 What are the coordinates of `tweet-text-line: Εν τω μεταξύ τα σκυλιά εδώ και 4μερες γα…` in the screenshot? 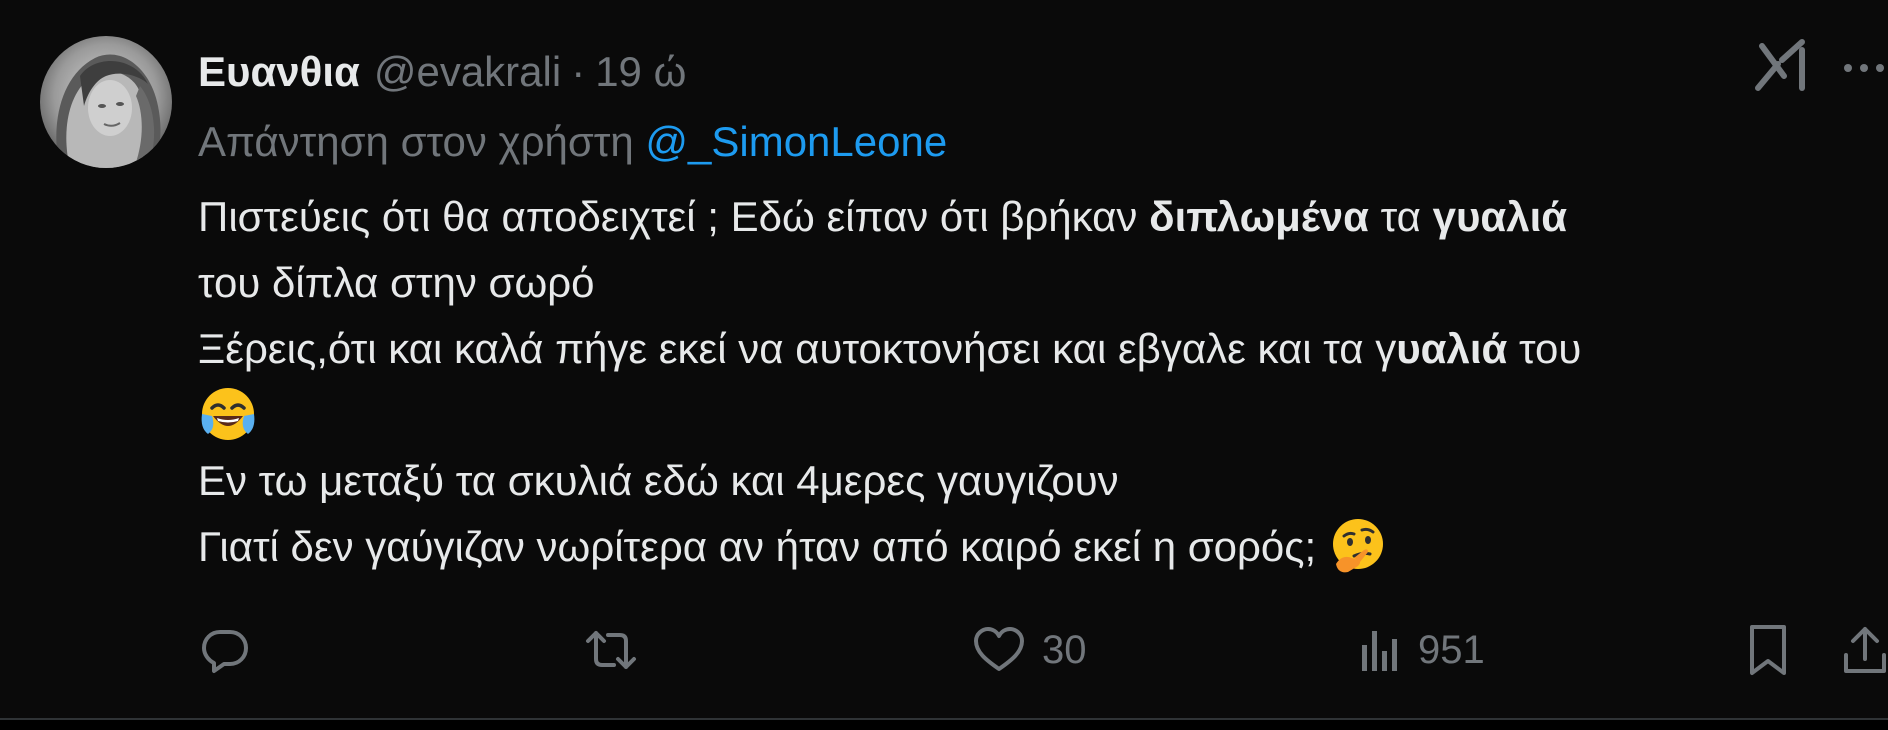 It's located at (1043, 481).